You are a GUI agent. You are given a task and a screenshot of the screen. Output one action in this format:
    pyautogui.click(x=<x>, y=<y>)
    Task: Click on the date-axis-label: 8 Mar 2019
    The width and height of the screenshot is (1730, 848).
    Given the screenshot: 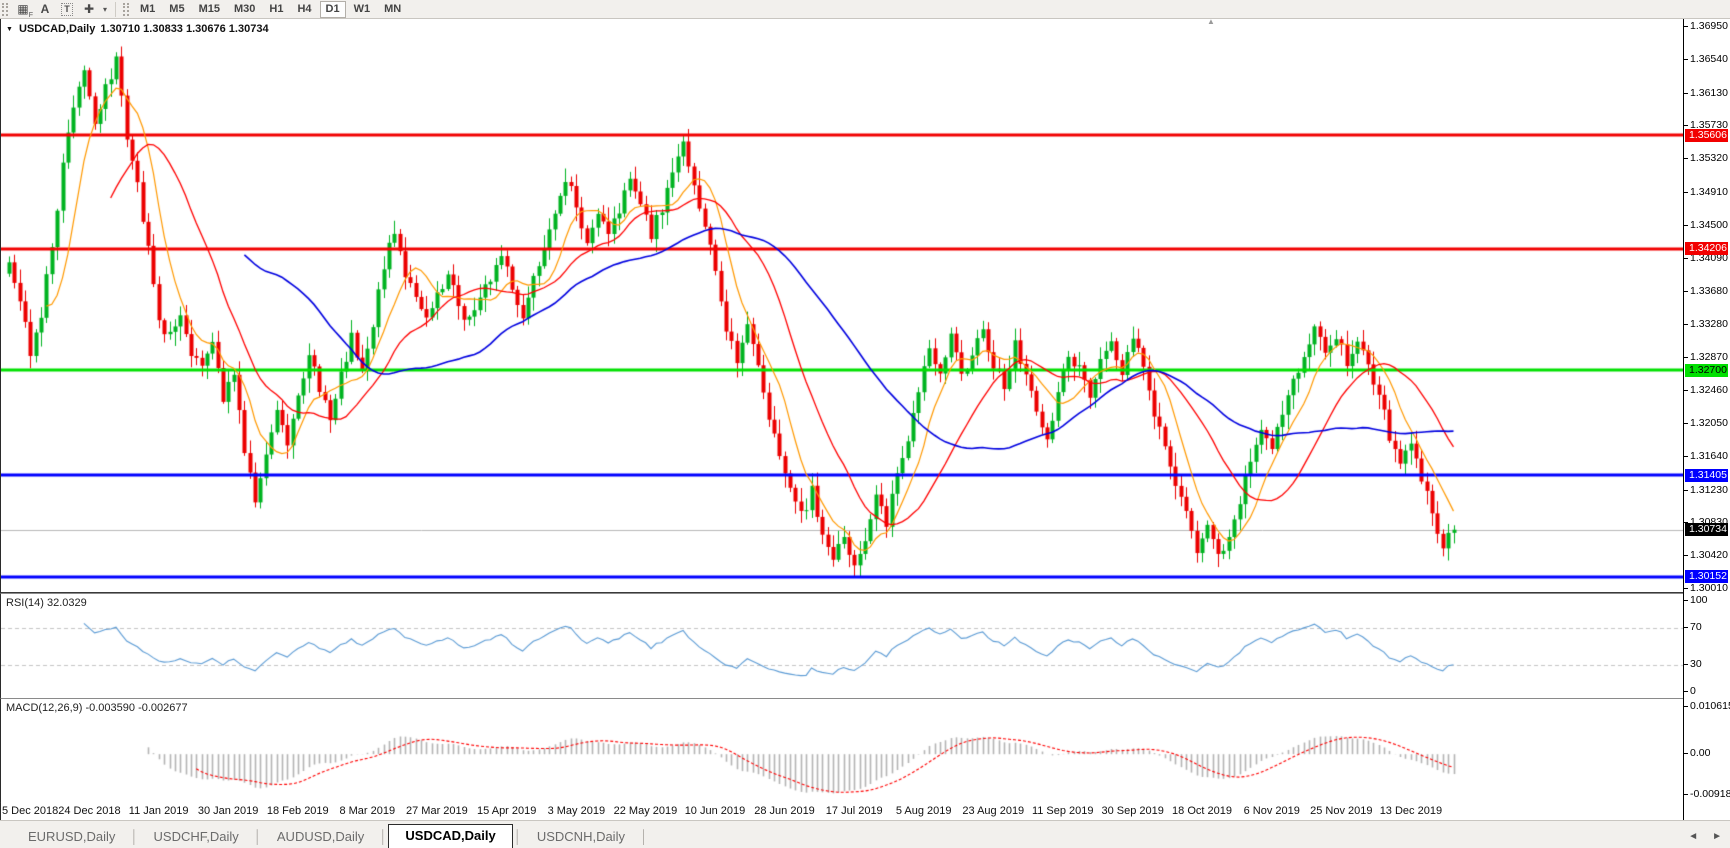 What is the action you would take?
    pyautogui.click(x=367, y=811)
    